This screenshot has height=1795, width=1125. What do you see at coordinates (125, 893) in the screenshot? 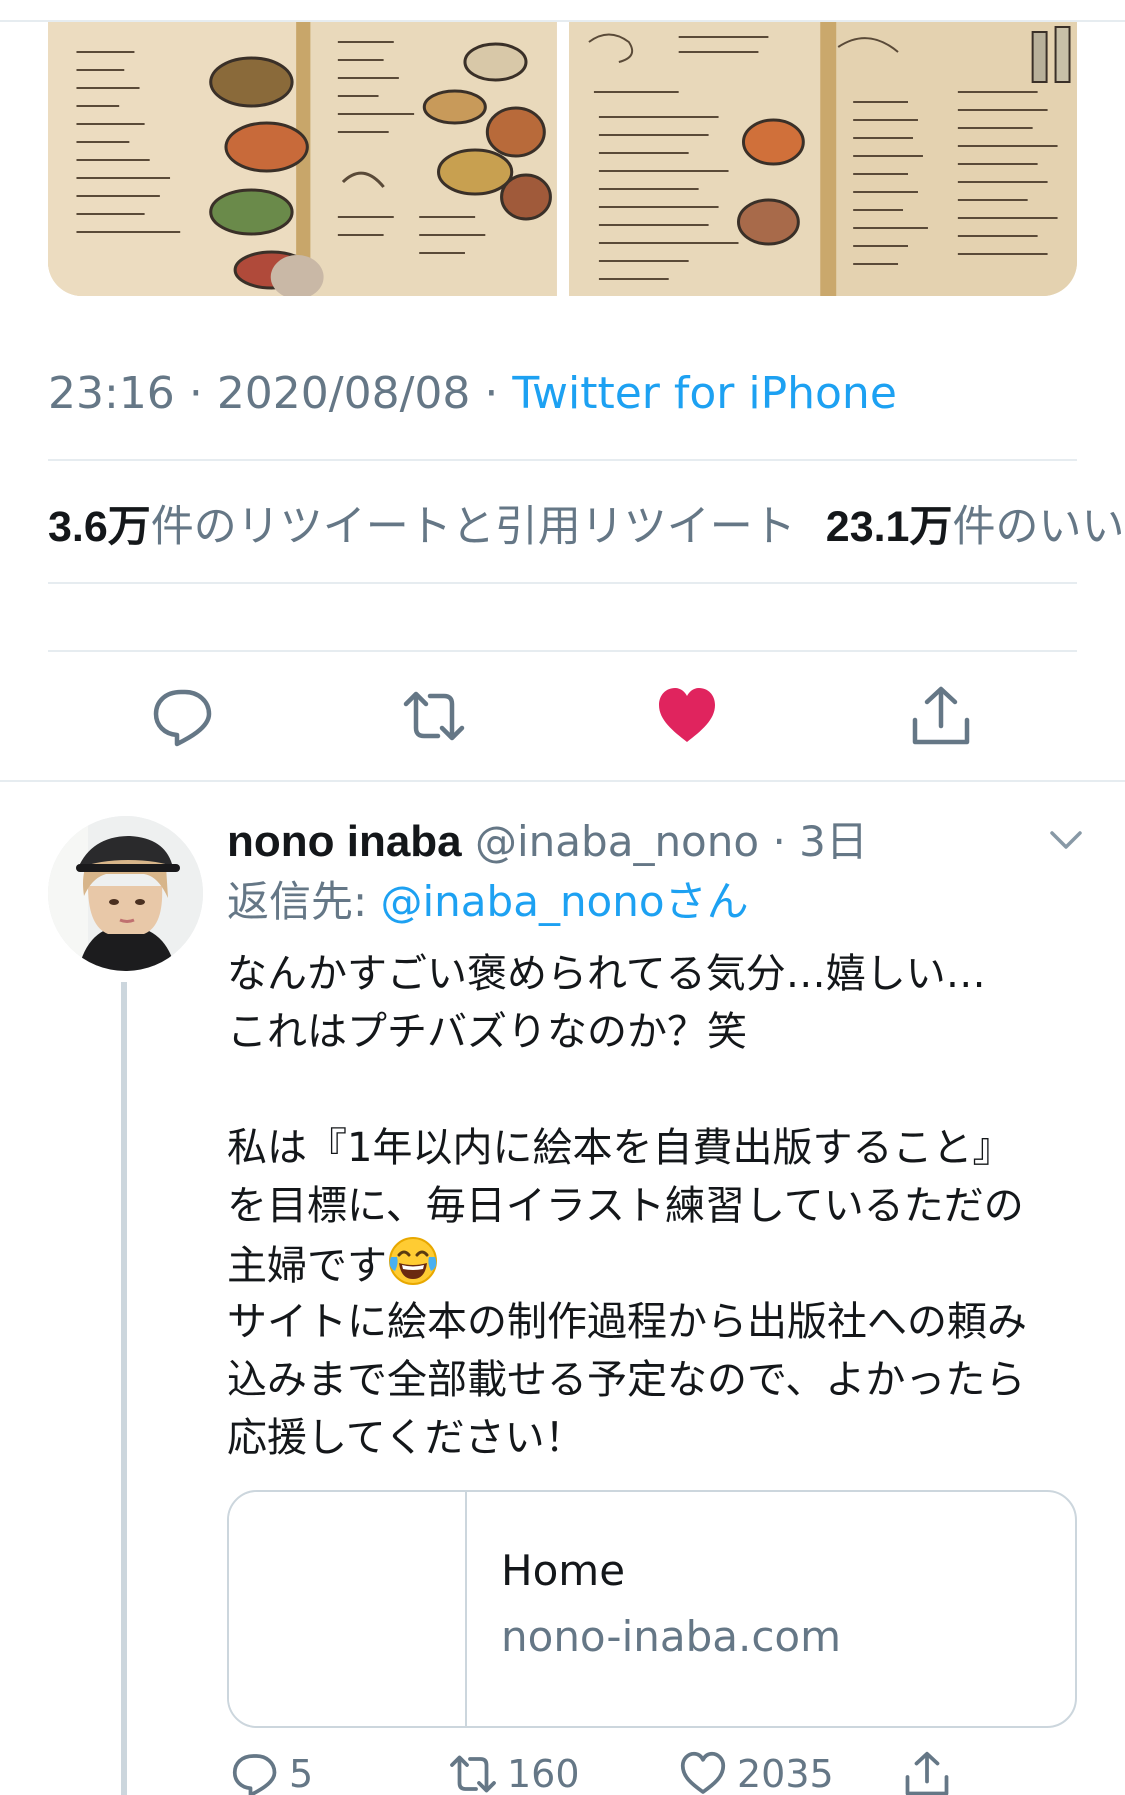
I see `avatar` at bounding box center [125, 893].